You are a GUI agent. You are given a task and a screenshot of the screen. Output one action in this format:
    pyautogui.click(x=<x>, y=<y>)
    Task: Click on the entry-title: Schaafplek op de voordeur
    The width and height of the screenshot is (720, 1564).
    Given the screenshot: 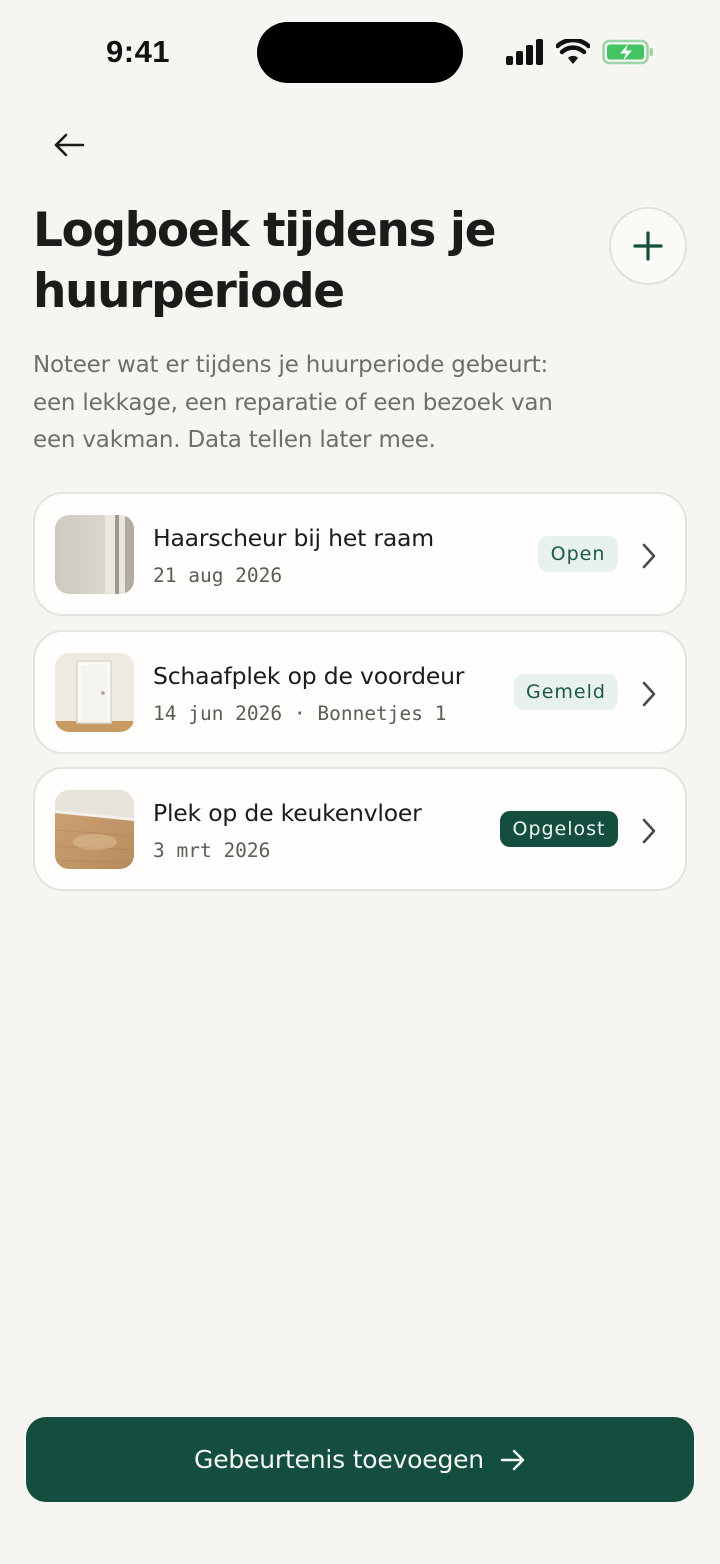 What is the action you would take?
    pyautogui.click(x=309, y=676)
    